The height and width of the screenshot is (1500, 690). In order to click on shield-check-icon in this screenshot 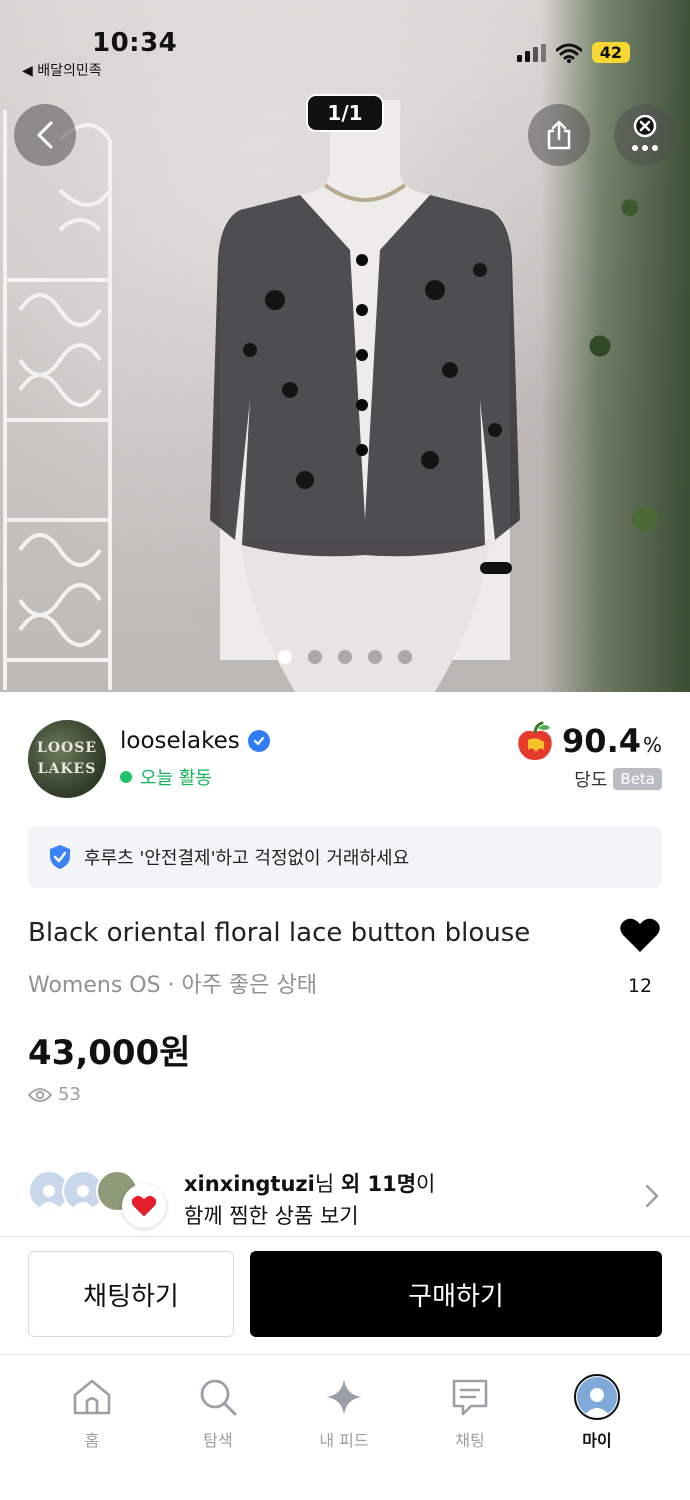, I will do `click(60, 857)`.